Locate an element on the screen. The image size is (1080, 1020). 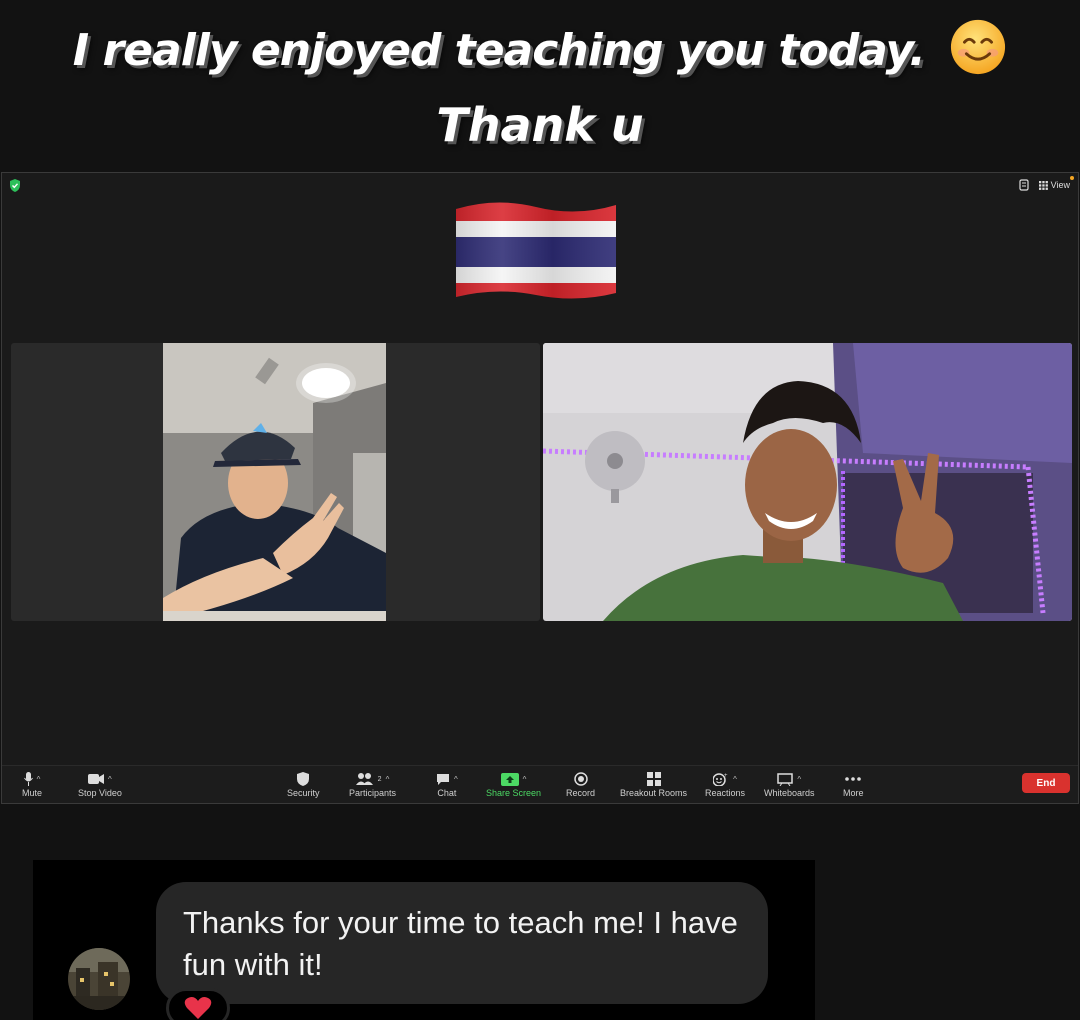
breakout-rooms-button: Breakout Rooms is located at coordinates (653, 784).